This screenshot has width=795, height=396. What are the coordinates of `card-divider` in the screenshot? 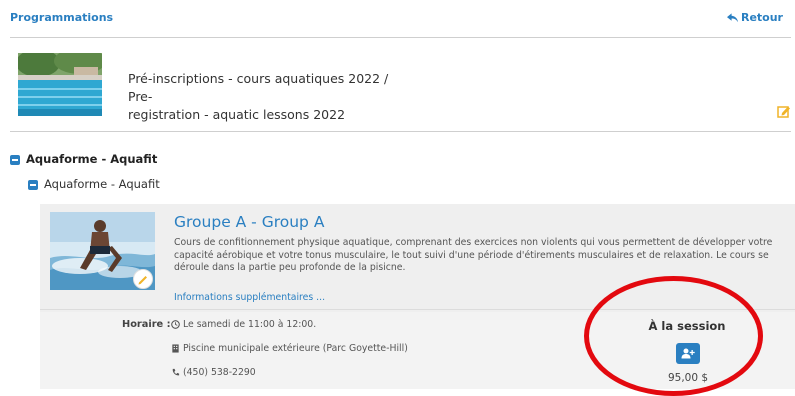 It's located at (417, 309).